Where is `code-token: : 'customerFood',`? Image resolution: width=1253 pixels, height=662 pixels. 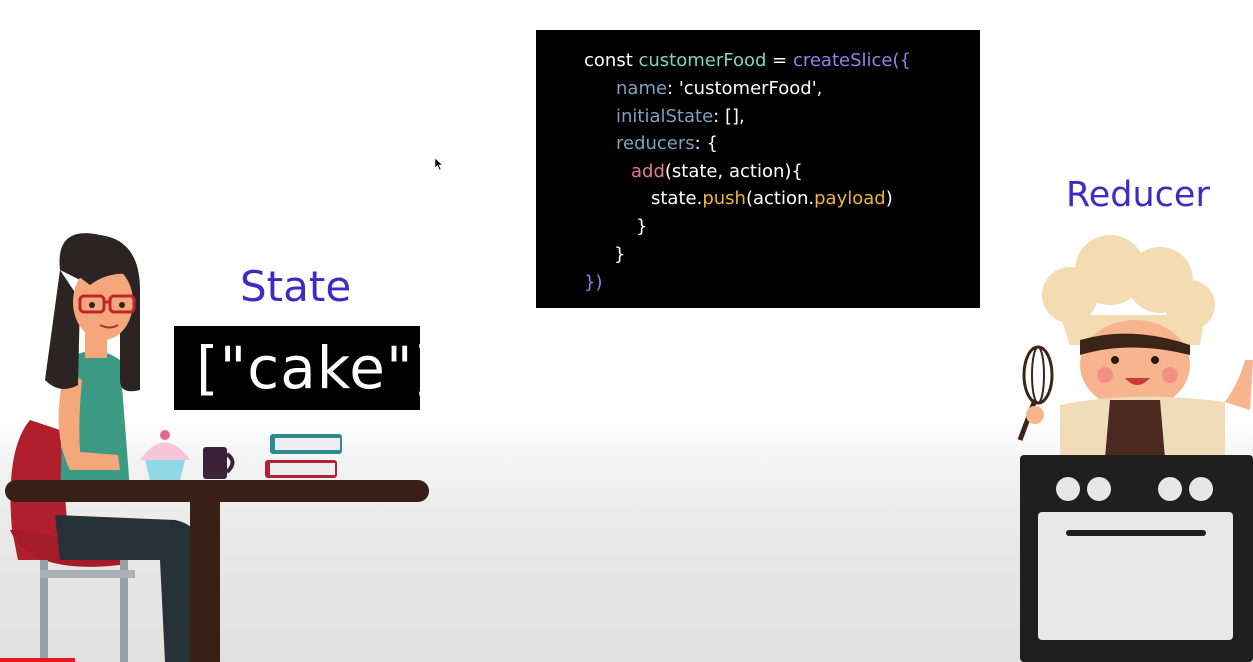
code-token: : 'customerFood', is located at coordinates (745, 88).